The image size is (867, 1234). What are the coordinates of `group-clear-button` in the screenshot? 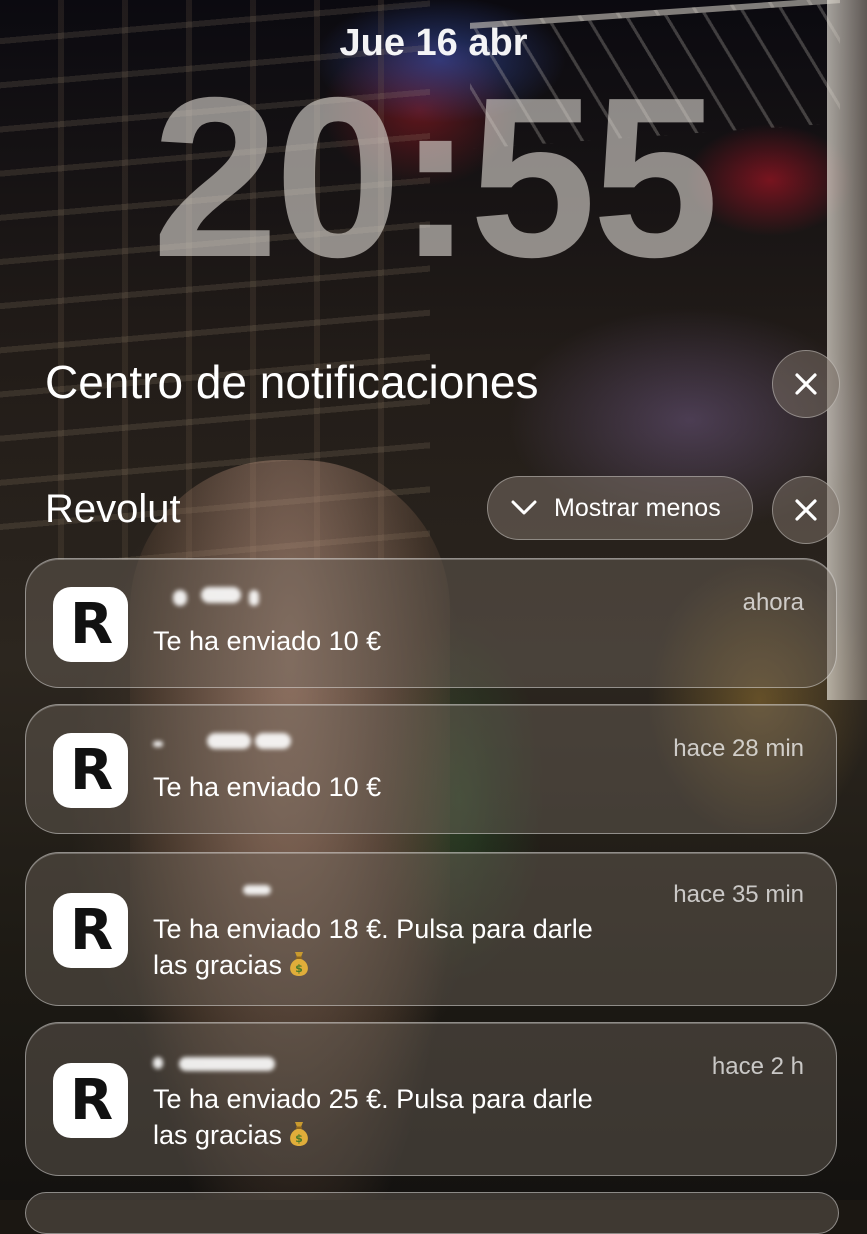 It's located at (806, 510).